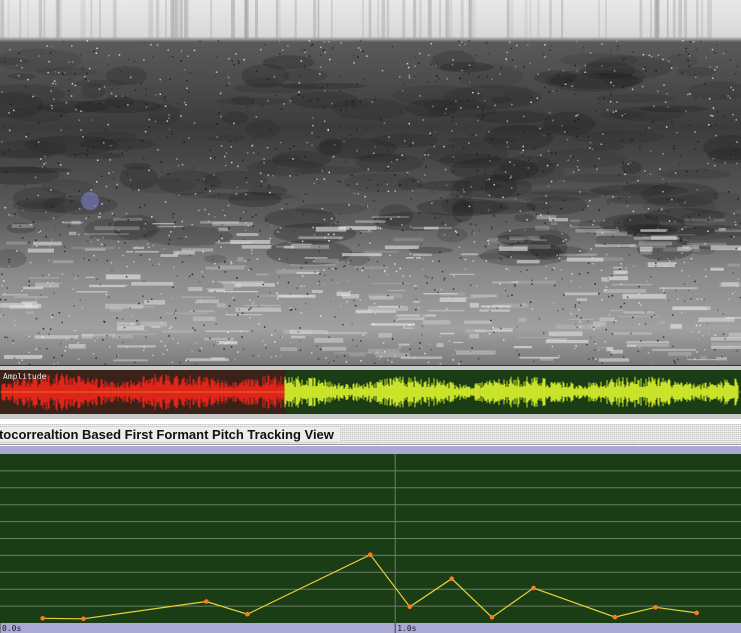  What do you see at coordinates (25, 376) in the screenshot?
I see `amplitude-label: Amplitude` at bounding box center [25, 376].